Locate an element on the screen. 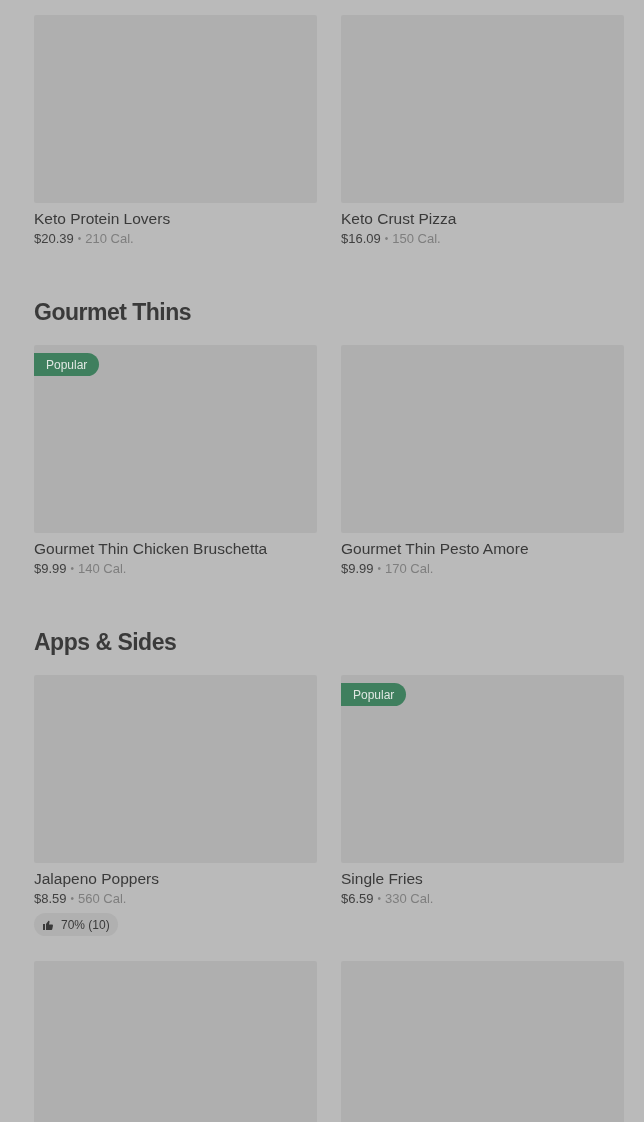 Image resolution: width=644 pixels, height=1122 pixels. item-calories: 330 Cal. is located at coordinates (409, 899).